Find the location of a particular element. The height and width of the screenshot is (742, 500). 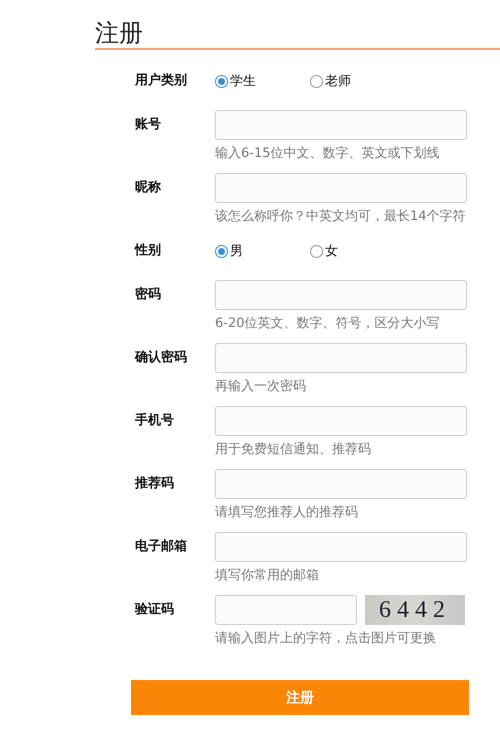

field-hint: 用于免费短信通知、推荐码 is located at coordinates (293, 449).